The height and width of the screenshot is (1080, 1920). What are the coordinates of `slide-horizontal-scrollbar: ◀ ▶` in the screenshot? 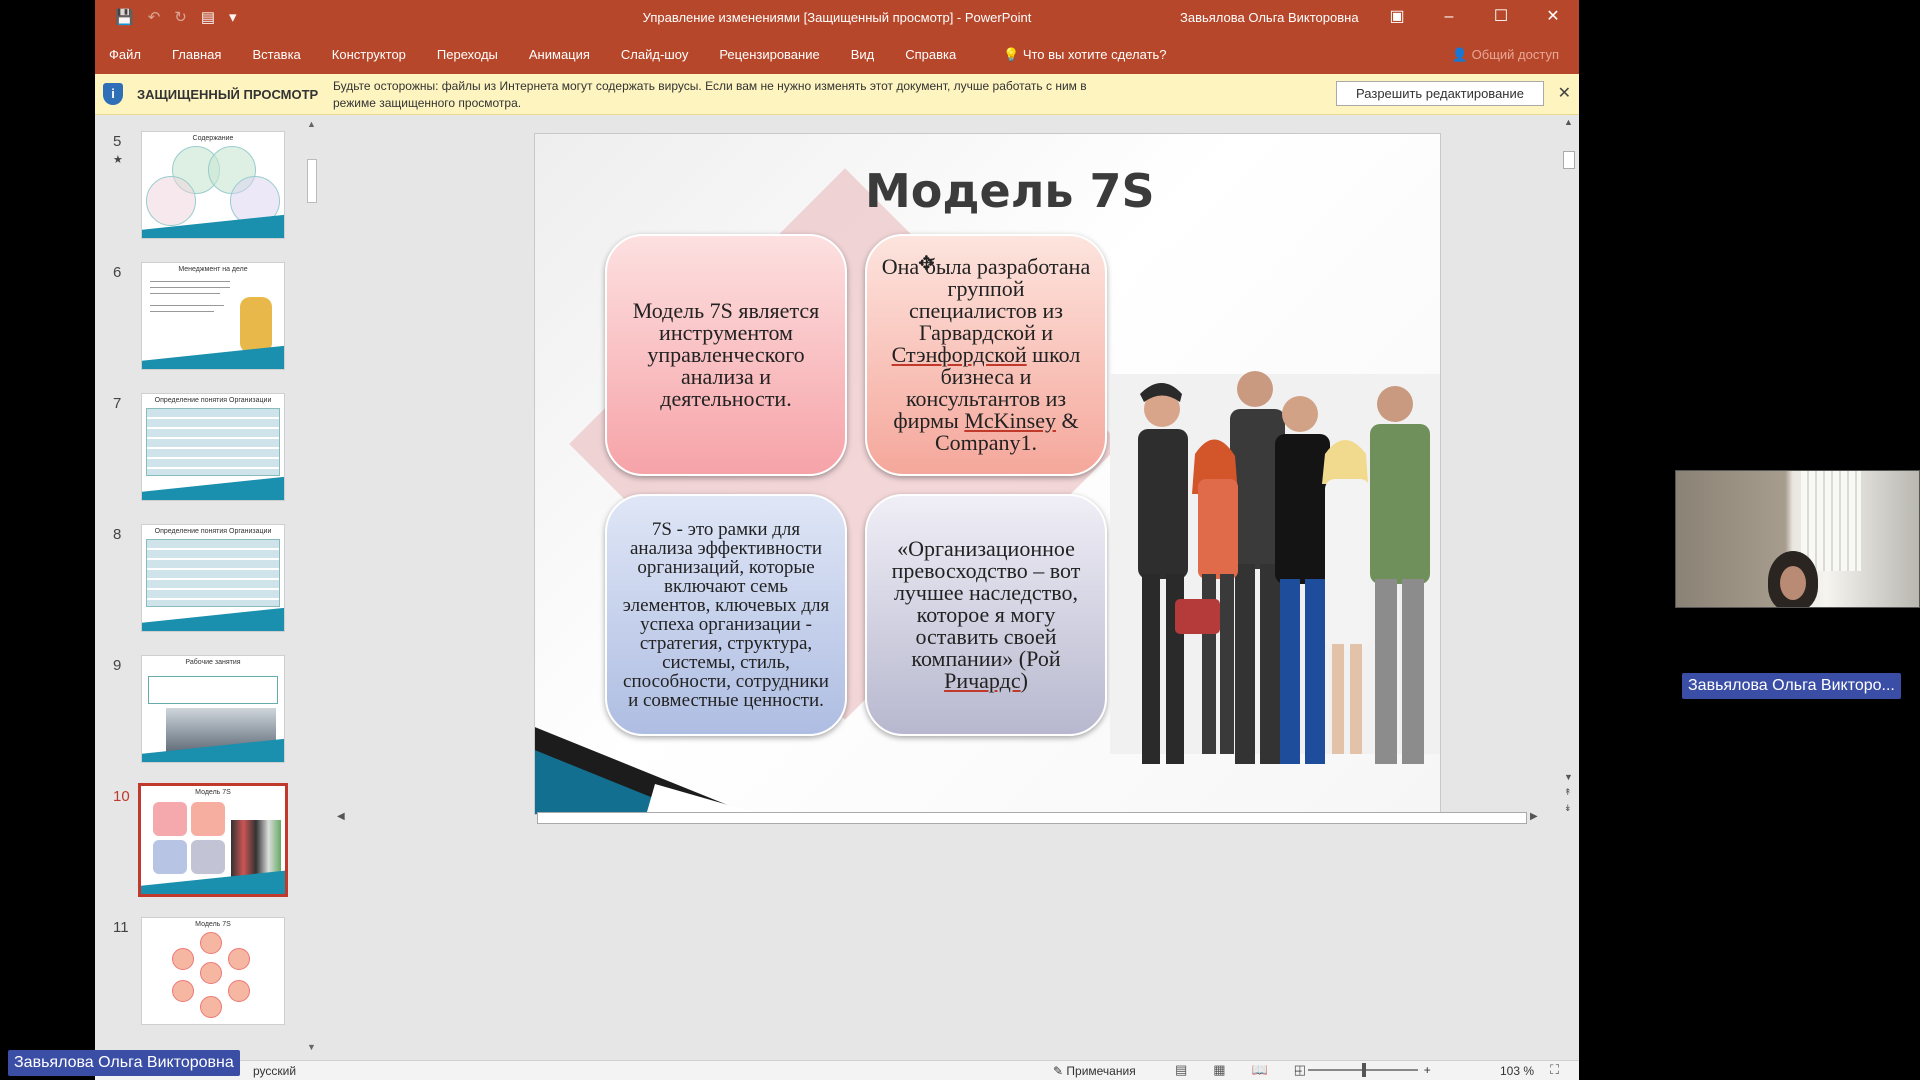 It's located at (937, 818).